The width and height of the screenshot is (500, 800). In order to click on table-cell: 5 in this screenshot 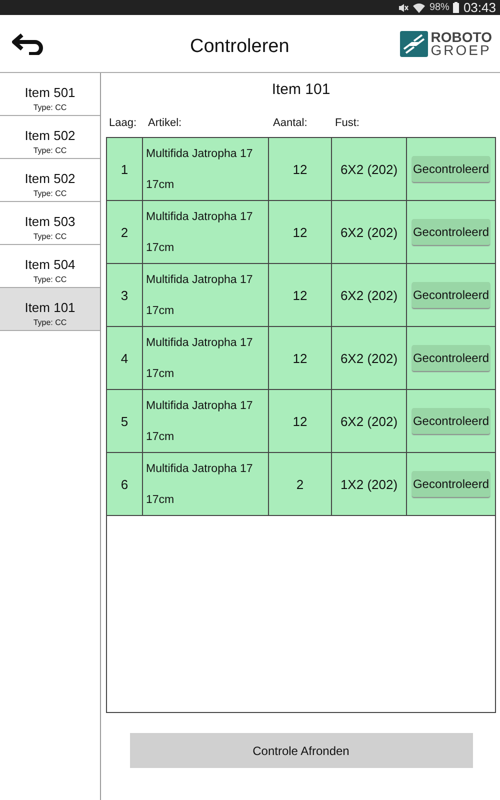, I will do `click(124, 421)`.